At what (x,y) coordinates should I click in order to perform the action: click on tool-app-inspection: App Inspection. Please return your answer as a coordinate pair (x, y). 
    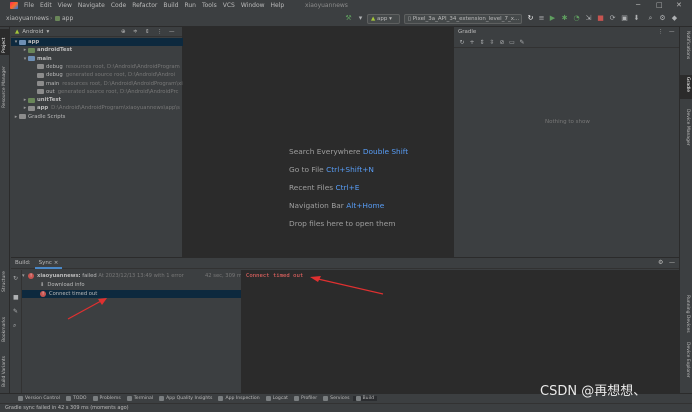
    Looking at the image, I should click on (238, 398).